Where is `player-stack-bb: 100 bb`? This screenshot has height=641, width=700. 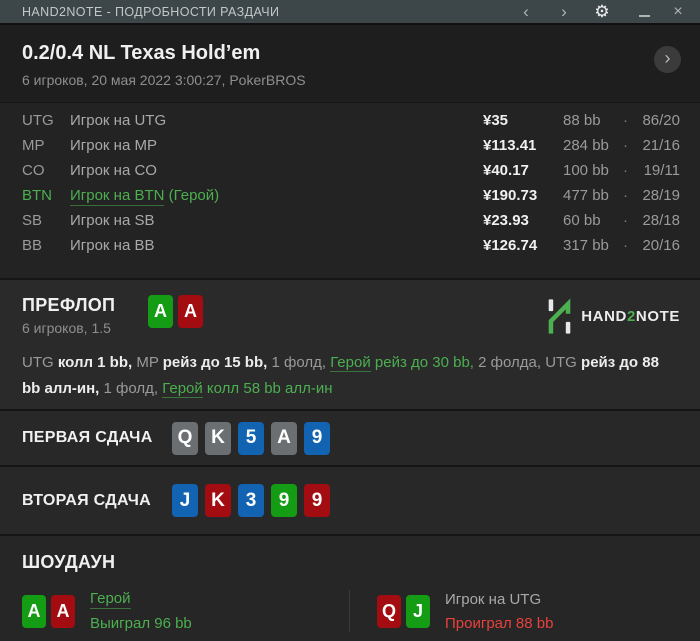
player-stack-bb: 100 bb is located at coordinates (586, 170).